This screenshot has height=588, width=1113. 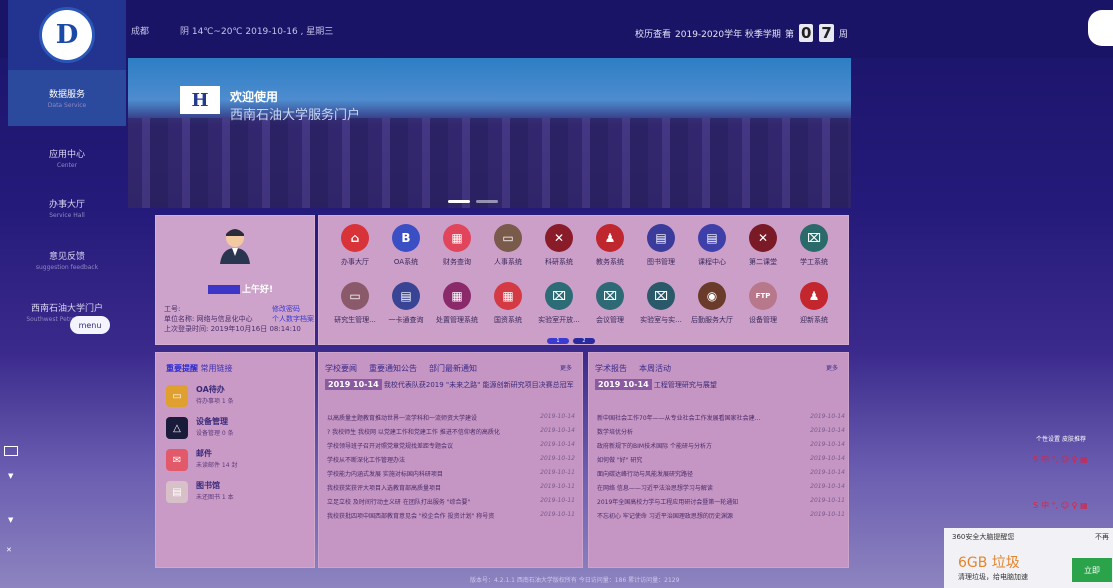 What do you see at coordinates (67, 158) in the screenshot?
I see `sidebar-item-app-center: 应用中心 Center` at bounding box center [67, 158].